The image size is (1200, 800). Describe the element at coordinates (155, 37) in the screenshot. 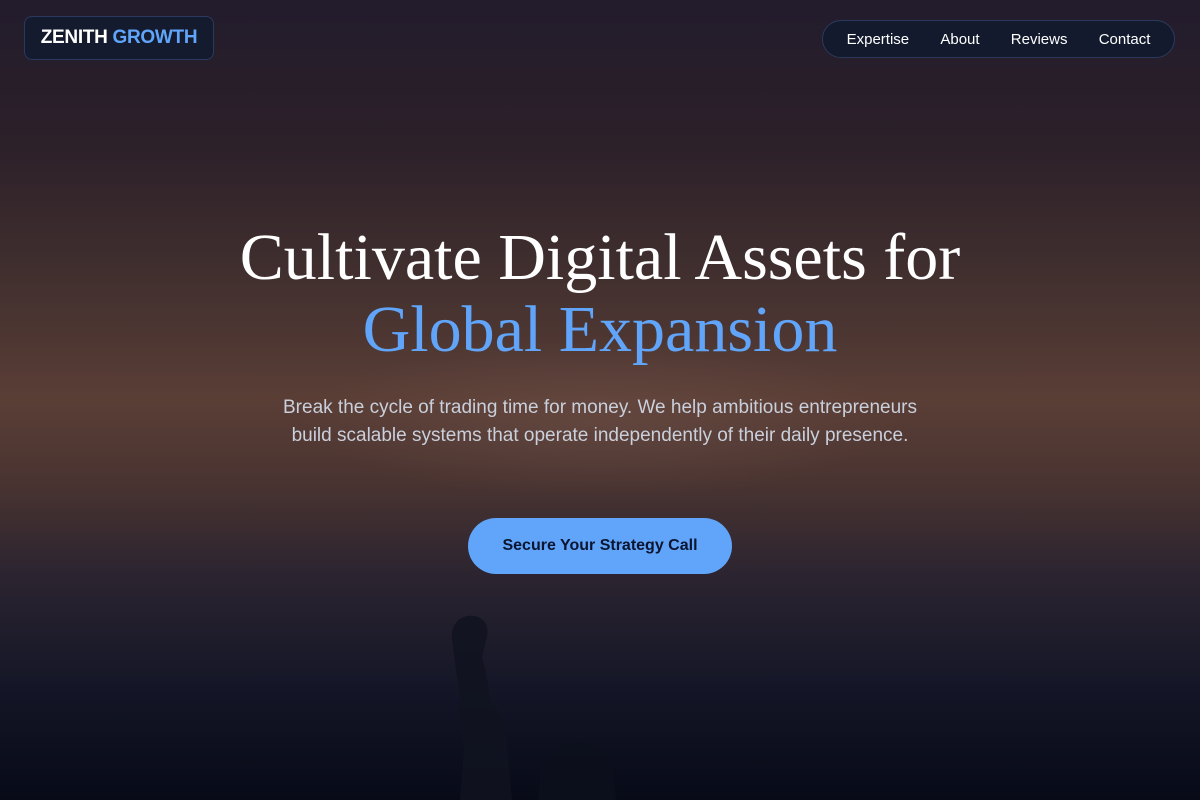

I see `brand-word-growth: GROWTH` at that location.